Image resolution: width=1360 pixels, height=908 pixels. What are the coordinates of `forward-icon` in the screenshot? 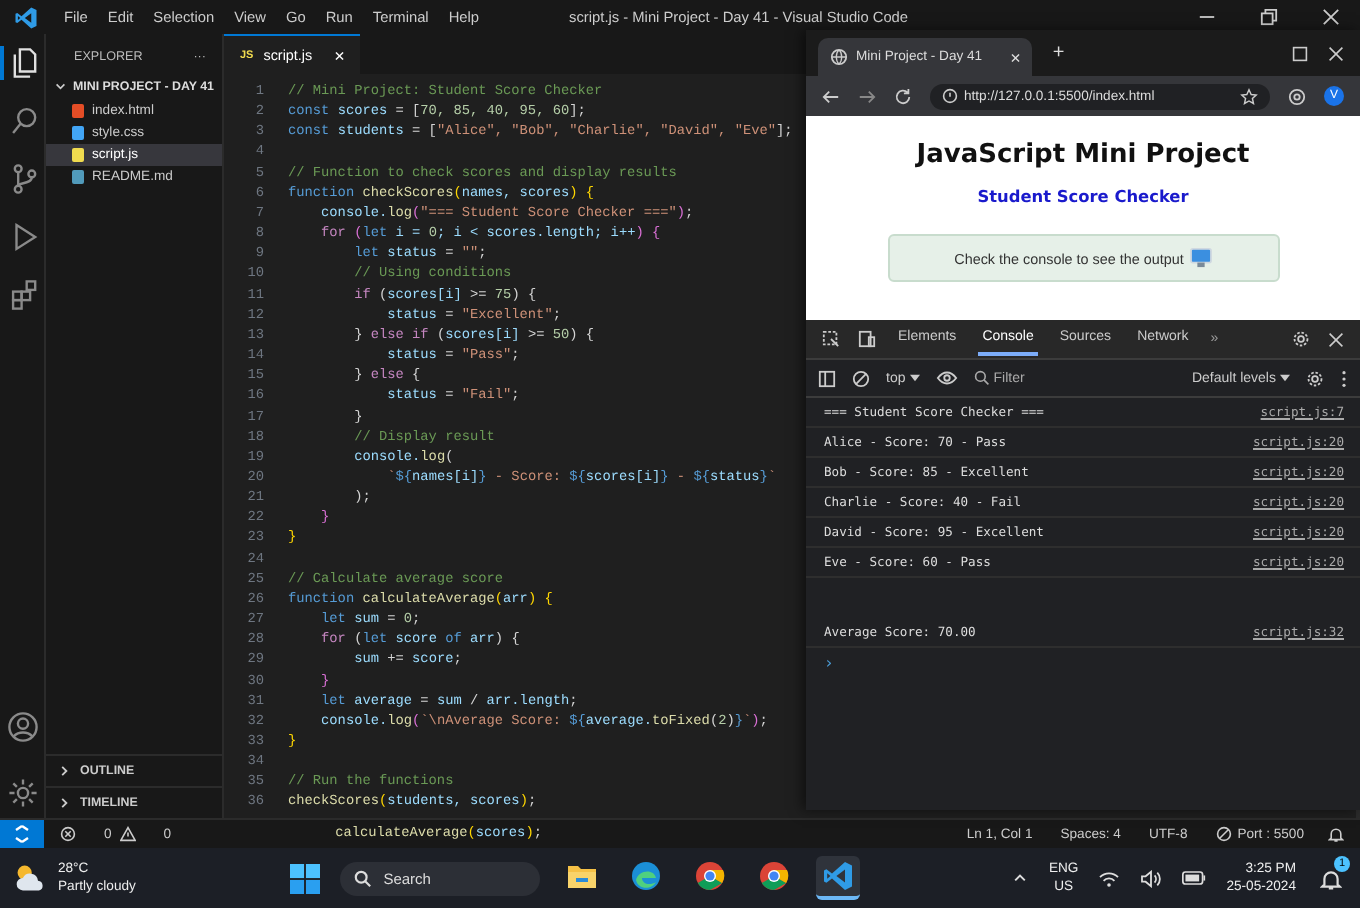 It's located at (867, 96).